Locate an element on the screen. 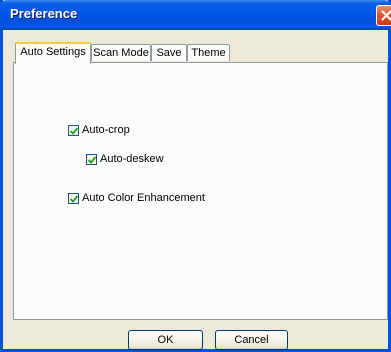 This screenshot has height=352, width=391. title-bar: Preference is located at coordinates (195, 15).